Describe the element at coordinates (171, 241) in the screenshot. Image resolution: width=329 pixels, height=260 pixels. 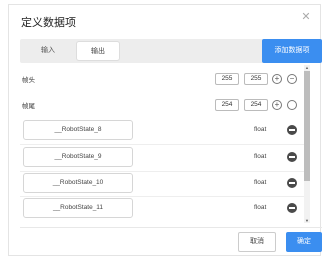
I see `dialog-footer: 取消 确定` at that location.